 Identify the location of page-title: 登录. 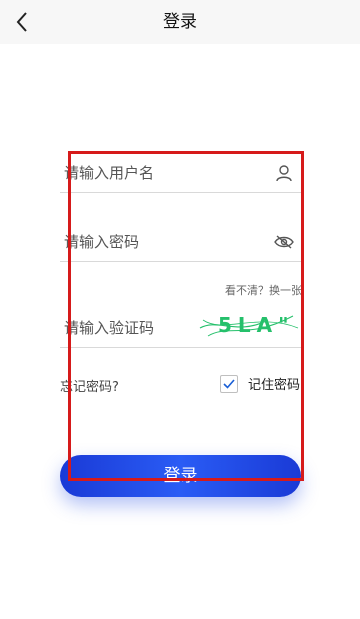
(180, 22).